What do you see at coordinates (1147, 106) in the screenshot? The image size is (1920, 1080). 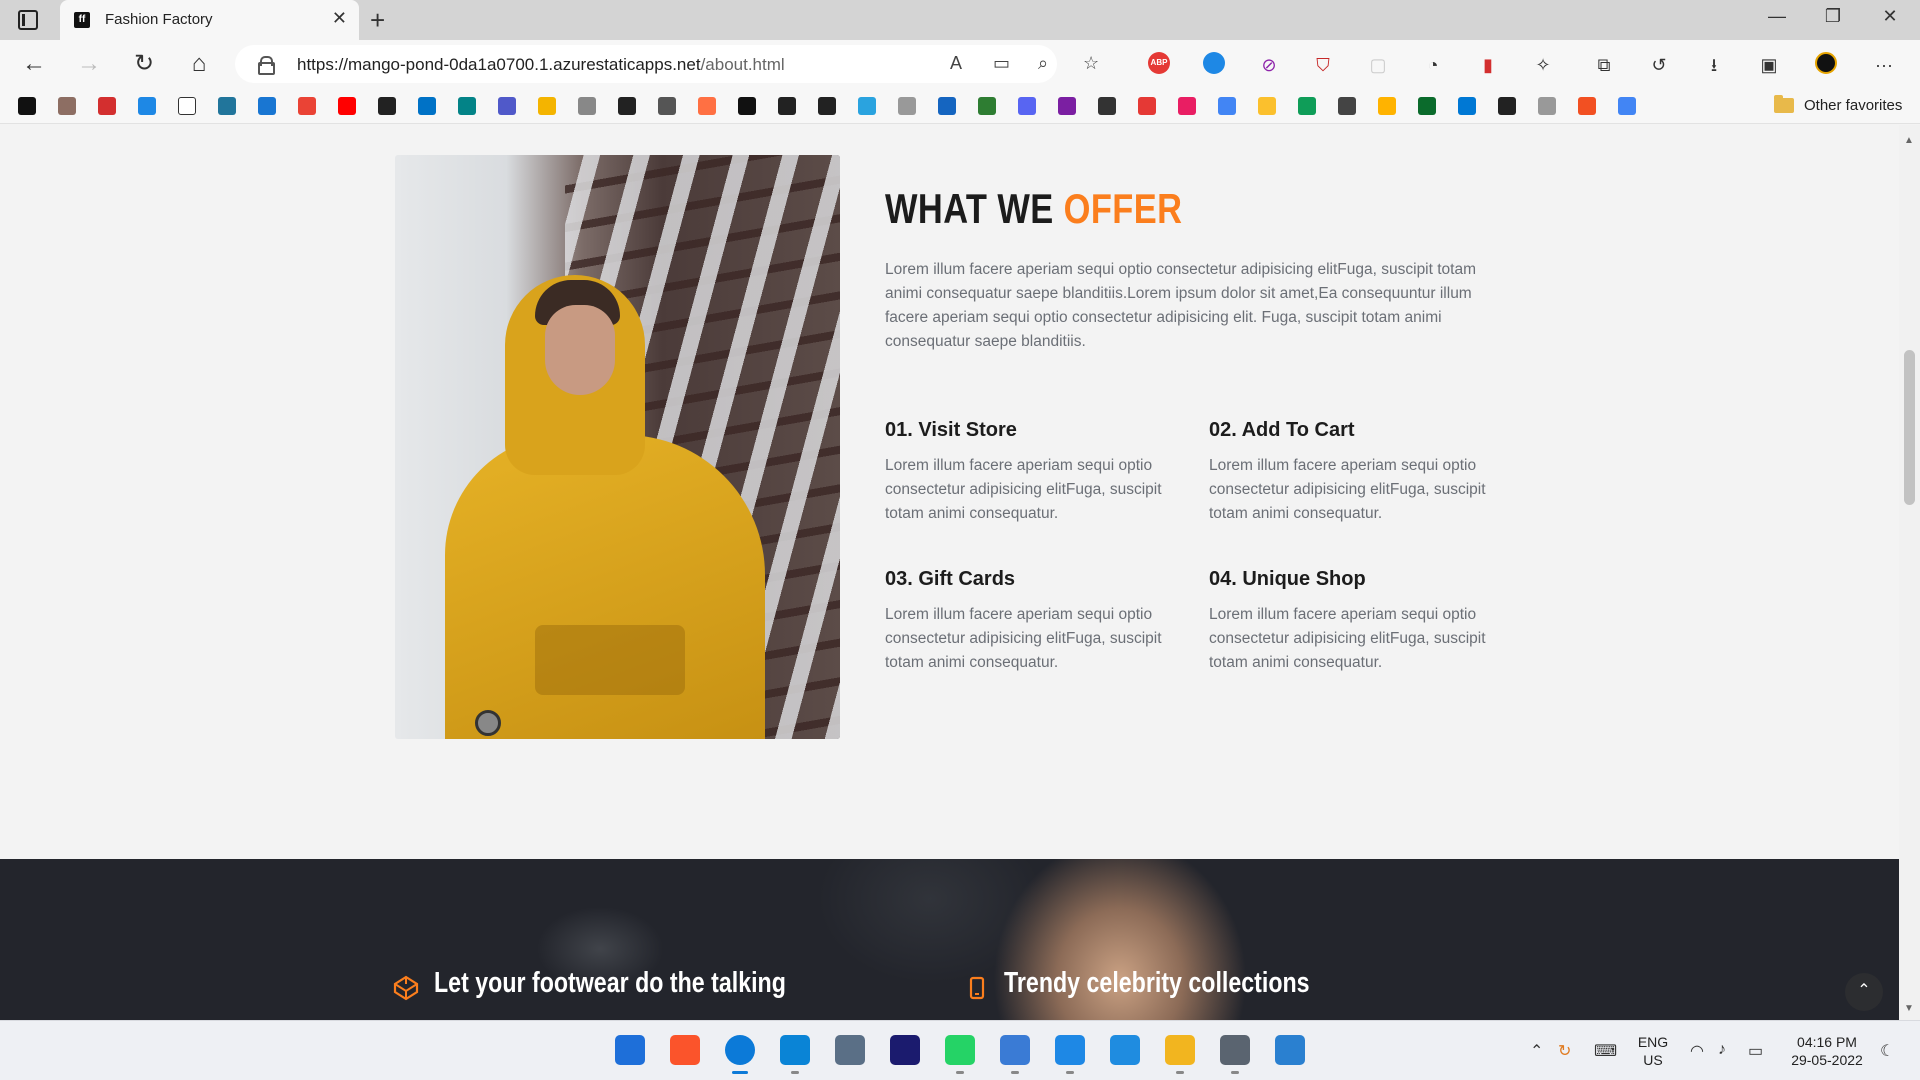 I see `red-icon` at bounding box center [1147, 106].